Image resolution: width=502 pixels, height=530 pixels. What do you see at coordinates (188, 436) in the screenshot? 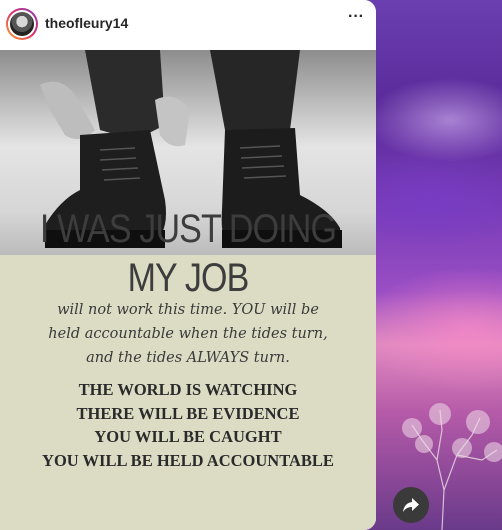
I see `meme-caps-line: YOU WILL BE CAUGHT` at bounding box center [188, 436].